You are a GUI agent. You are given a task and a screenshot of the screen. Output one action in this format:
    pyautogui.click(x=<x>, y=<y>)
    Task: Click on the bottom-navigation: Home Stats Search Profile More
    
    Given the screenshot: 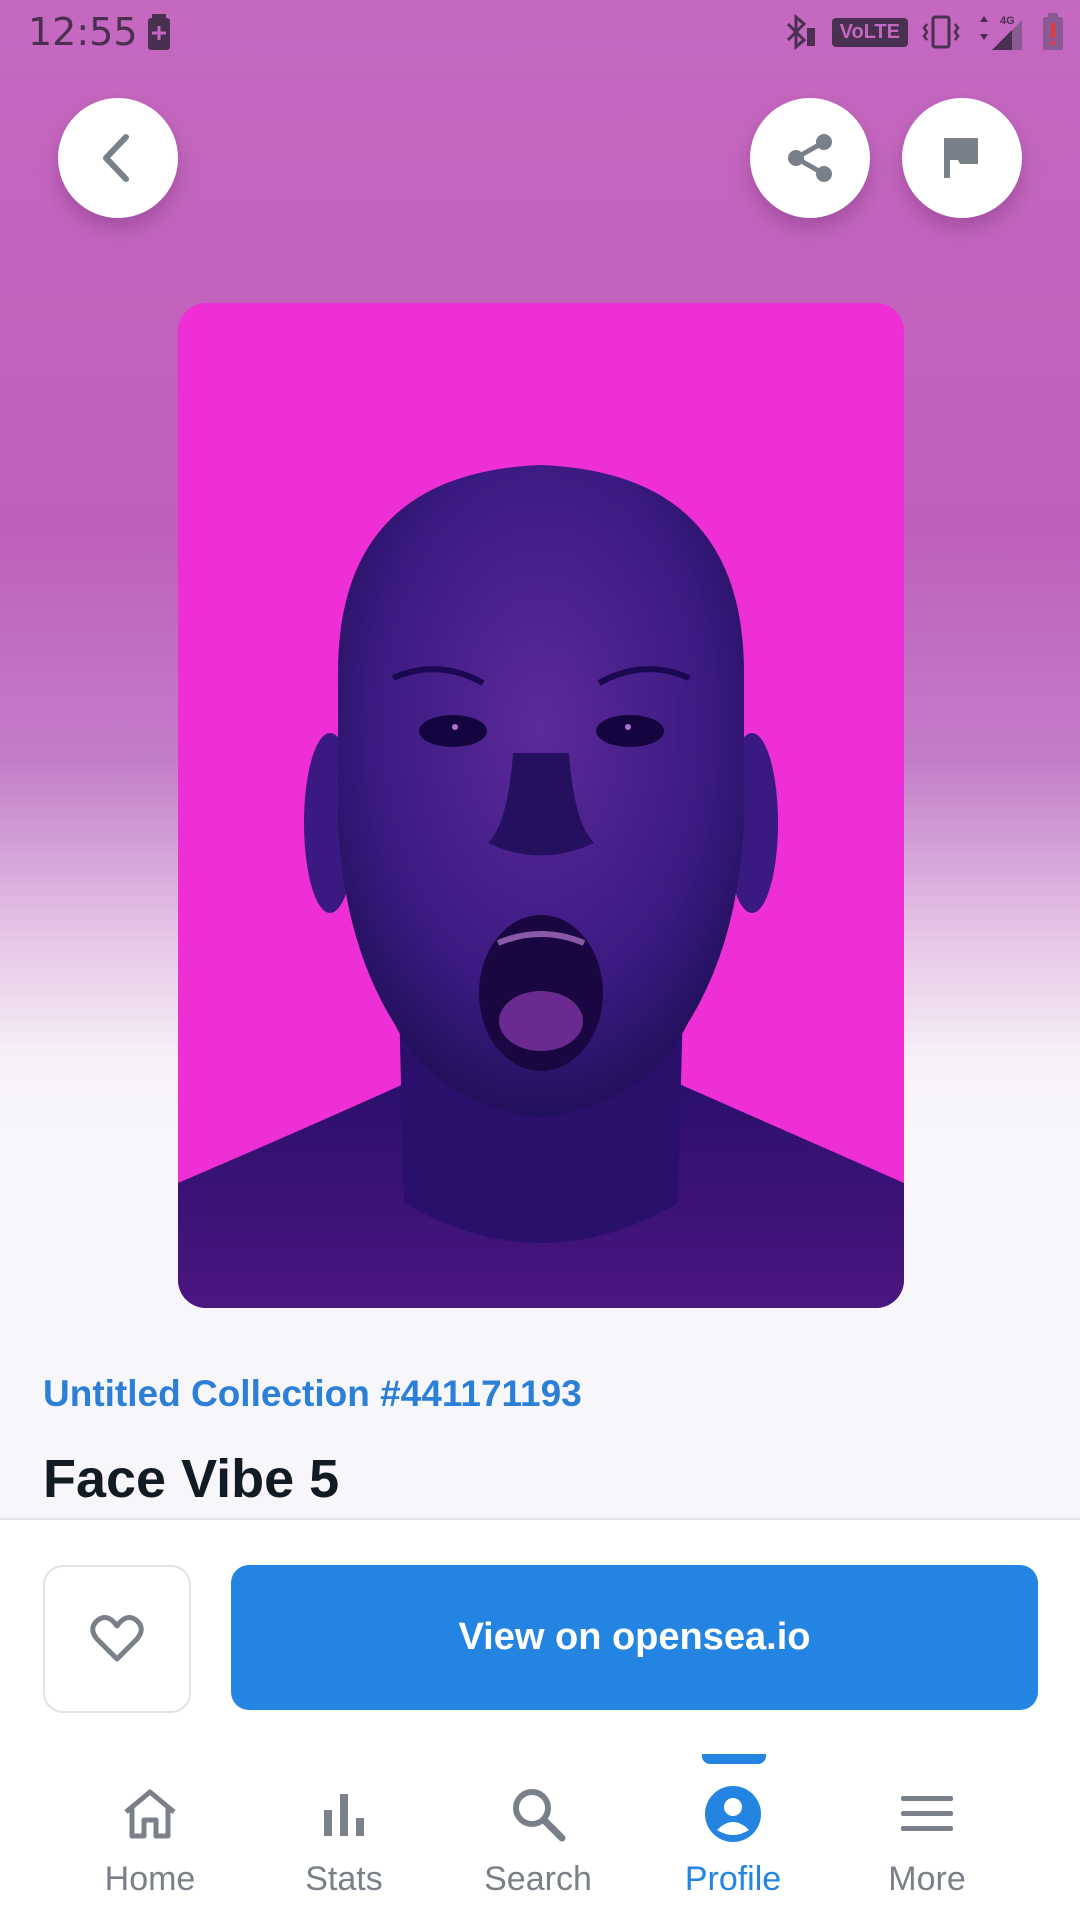 What is the action you would take?
    pyautogui.click(x=540, y=1837)
    